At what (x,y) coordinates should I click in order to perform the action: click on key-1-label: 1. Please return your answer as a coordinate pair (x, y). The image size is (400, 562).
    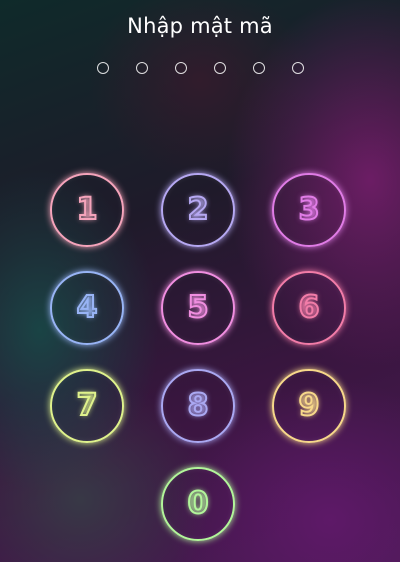
    Looking at the image, I should click on (87, 209).